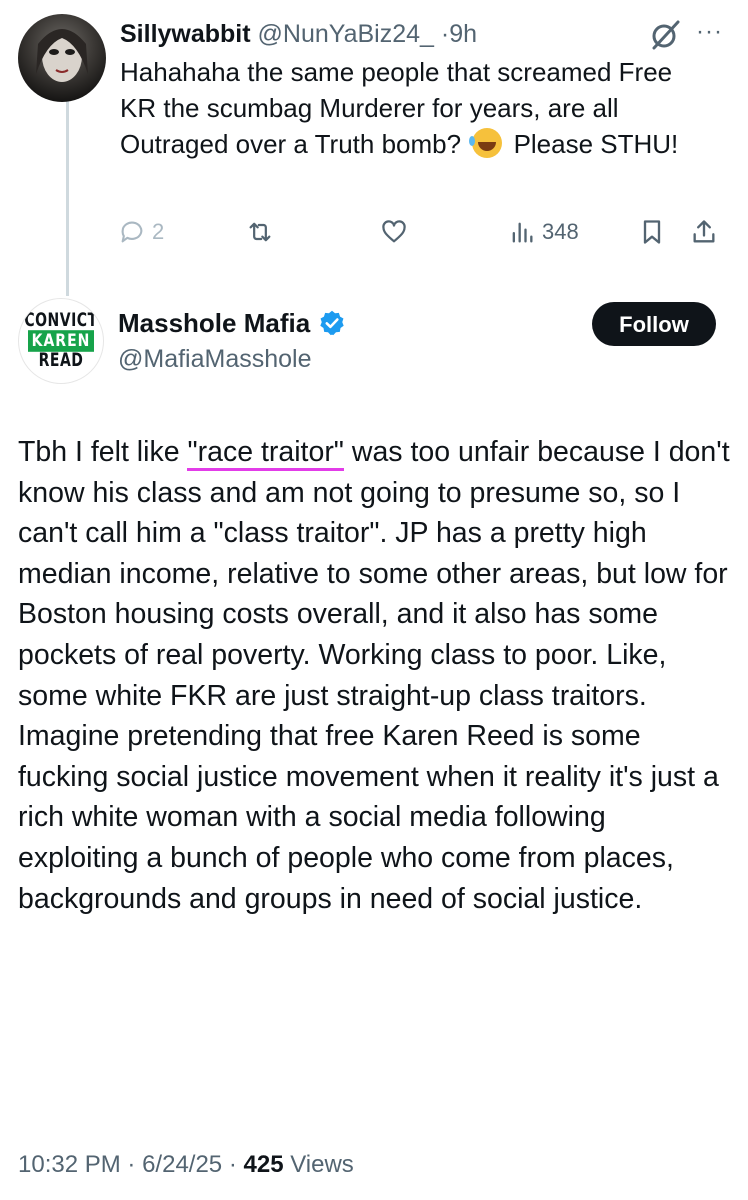 This screenshot has height=1200, width=748. Describe the element at coordinates (346, 34) in the screenshot. I see `reply-author-handle: @NunYaBiz24_` at that location.